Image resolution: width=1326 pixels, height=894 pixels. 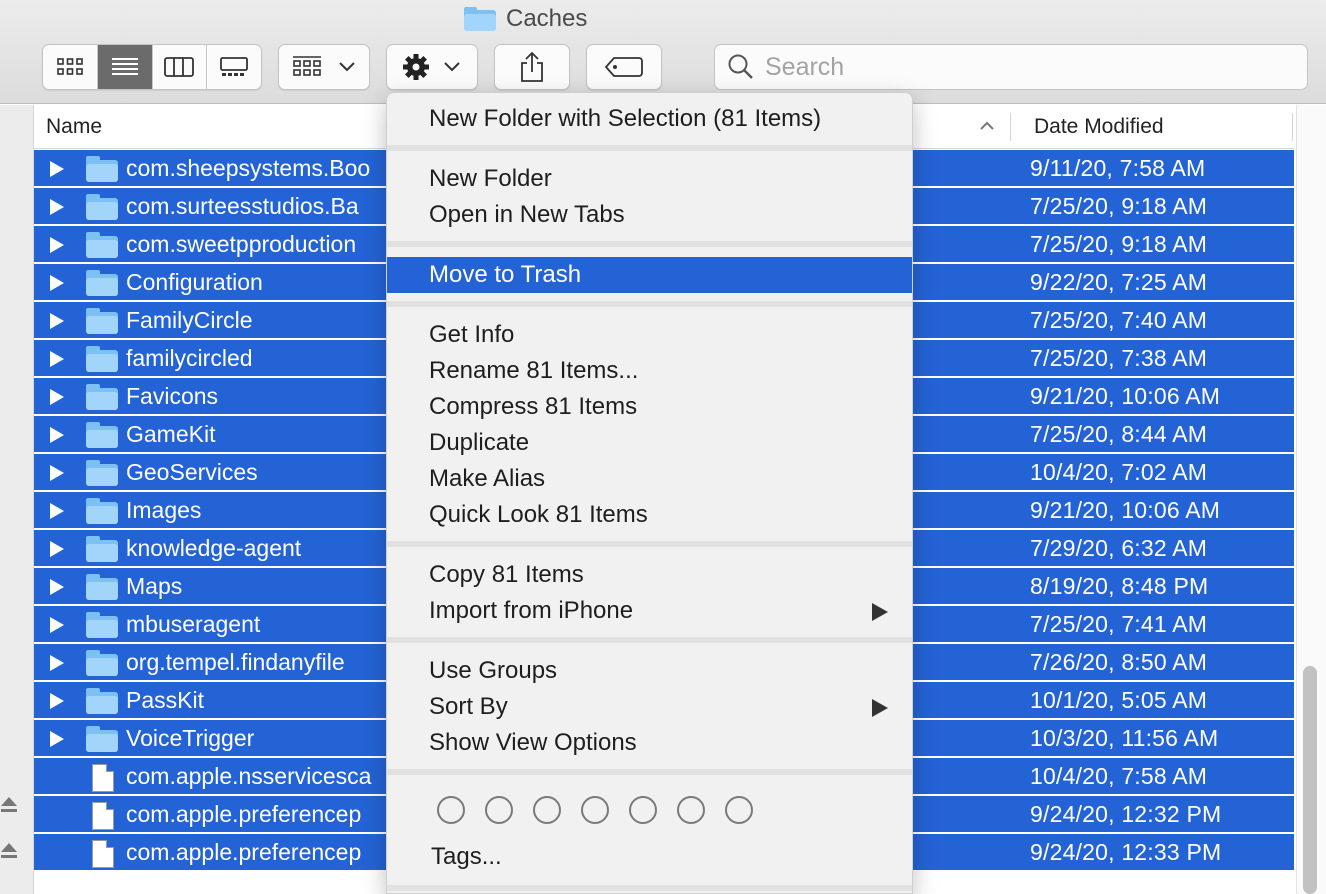 What do you see at coordinates (432, 67) in the screenshot?
I see `action-menu-button` at bounding box center [432, 67].